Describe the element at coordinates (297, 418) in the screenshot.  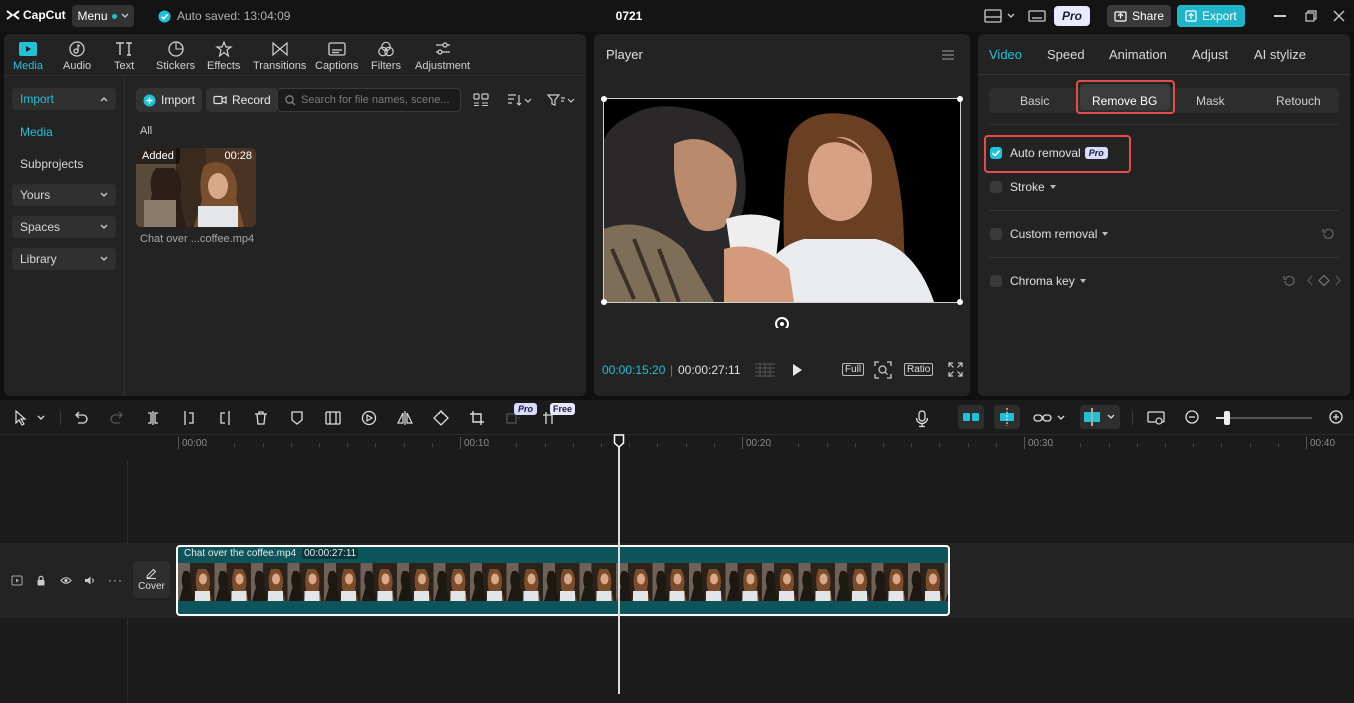
I see `marker-icon` at that location.